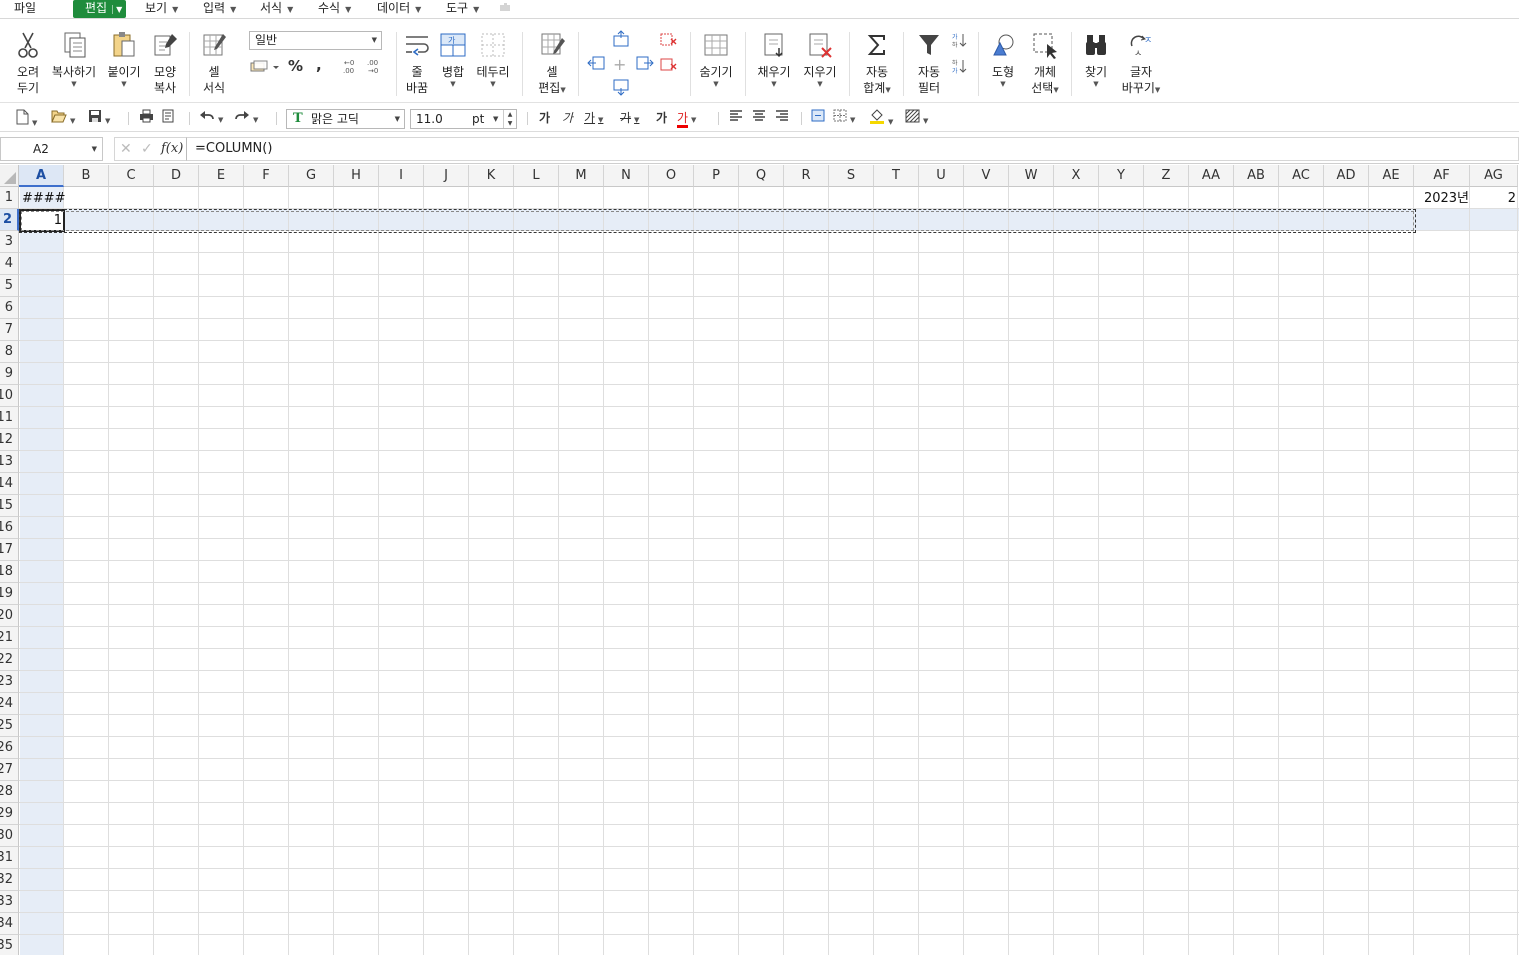 This screenshot has width=1519, height=955. I want to click on menu-edit: 편집 ▼, so click(100, 9).